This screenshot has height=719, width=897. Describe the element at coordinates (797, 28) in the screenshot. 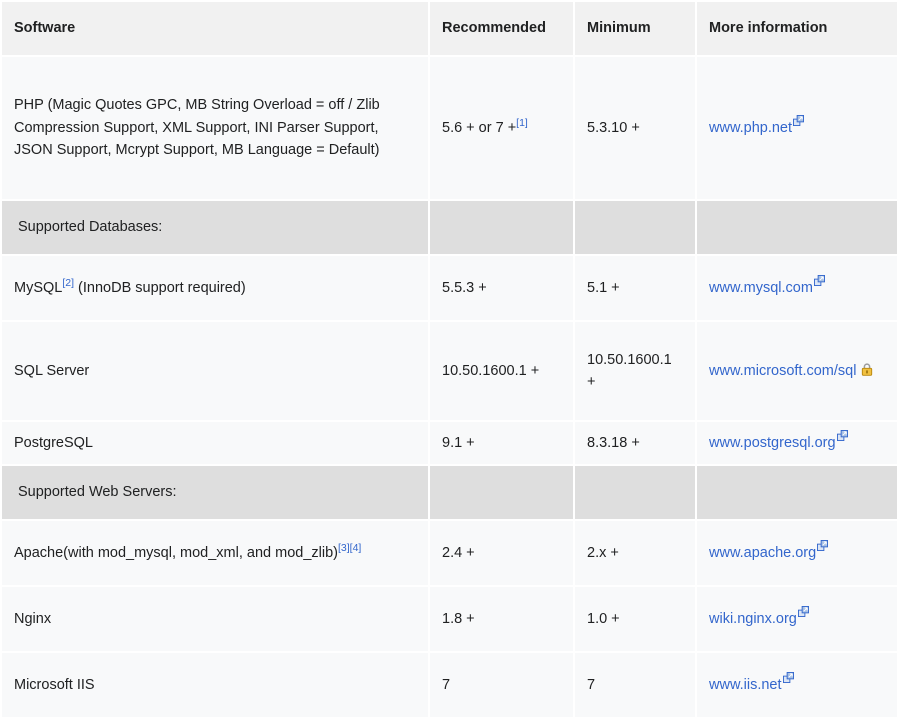

I see `column-header-more-information: More information` at that location.